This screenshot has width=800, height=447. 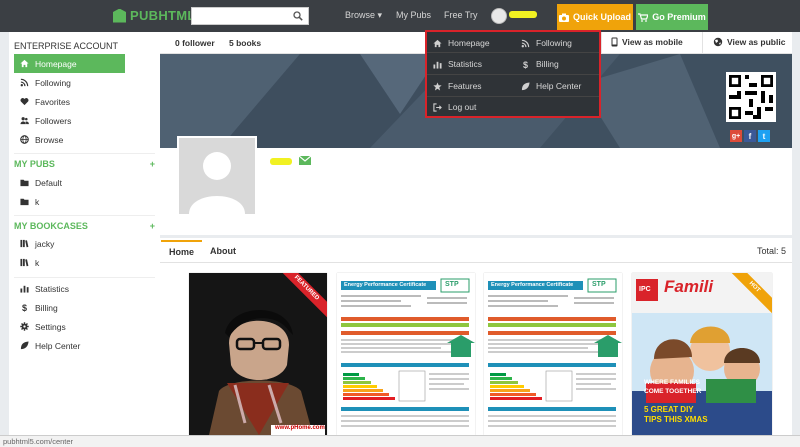 What do you see at coordinates (24, 63) in the screenshot?
I see `home-icon` at bounding box center [24, 63].